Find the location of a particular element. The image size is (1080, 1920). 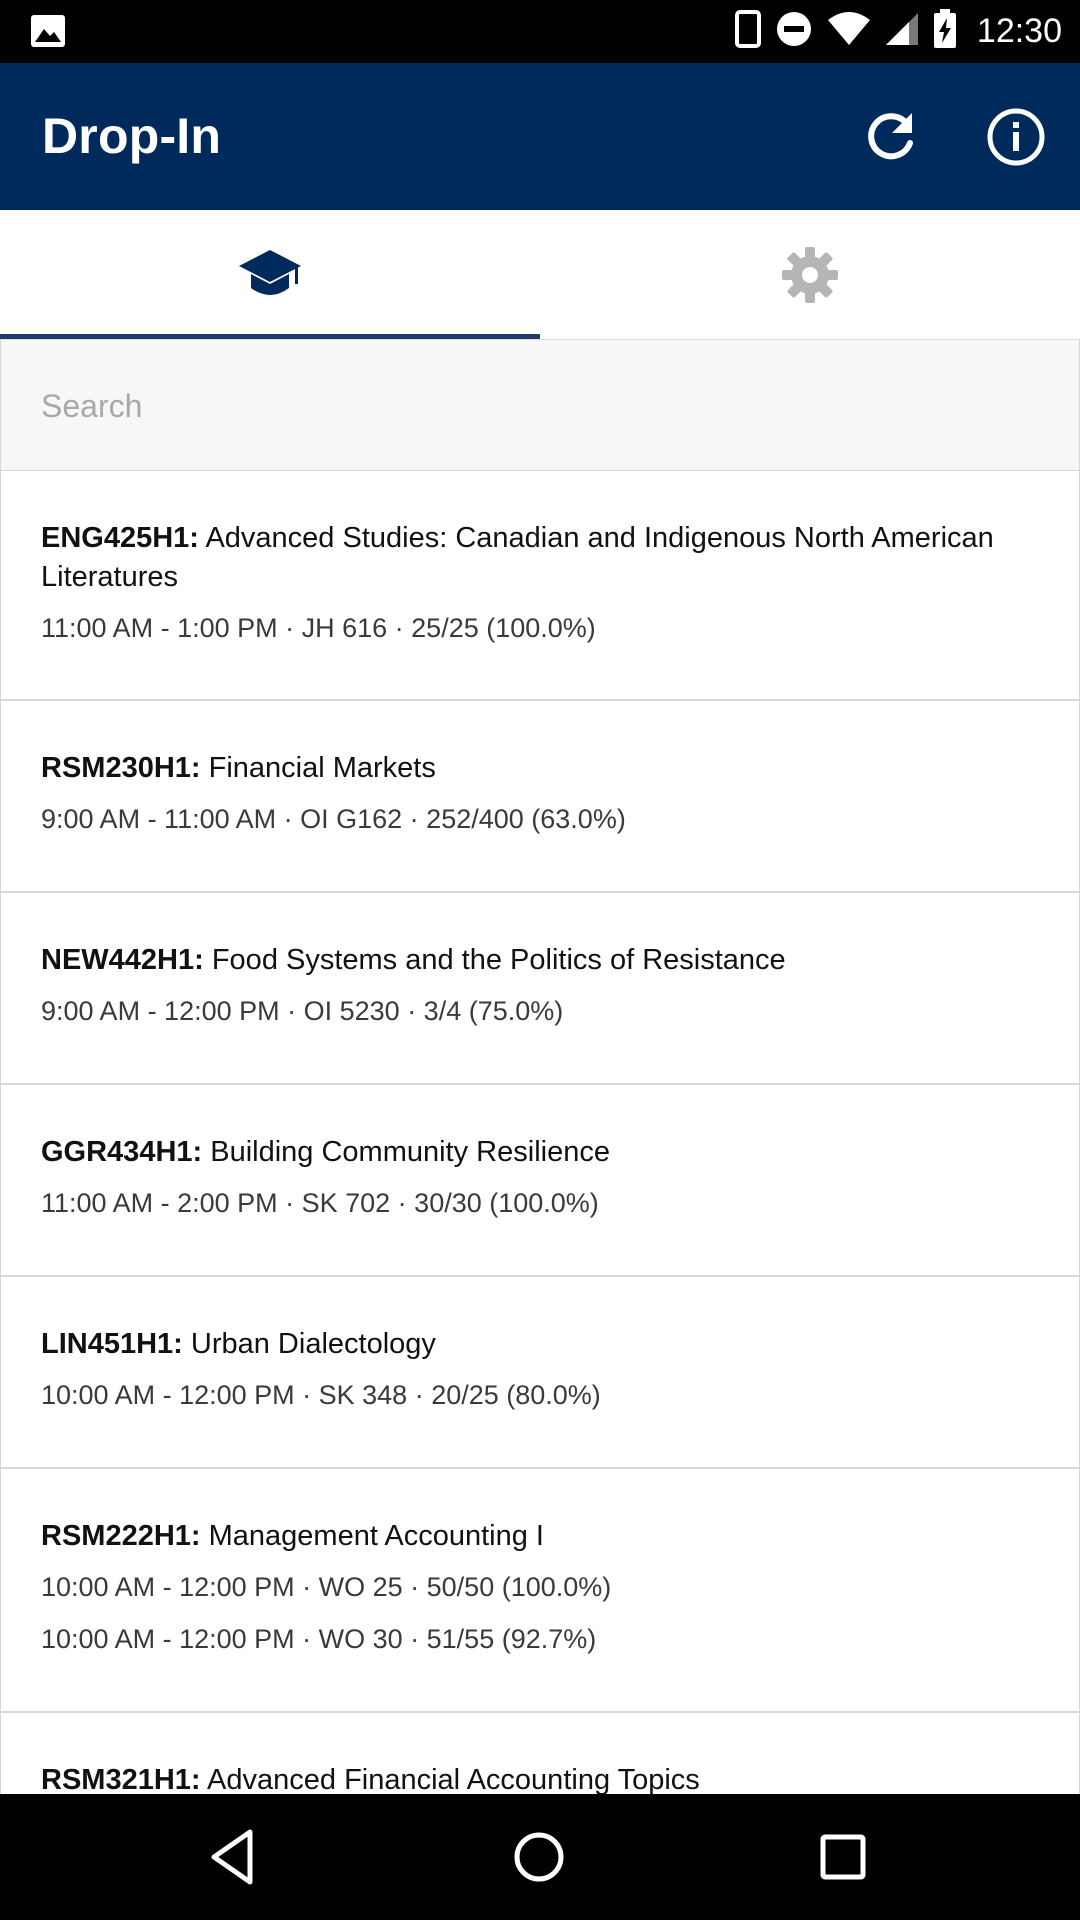

do-not-disturb-icon is located at coordinates (794, 31).